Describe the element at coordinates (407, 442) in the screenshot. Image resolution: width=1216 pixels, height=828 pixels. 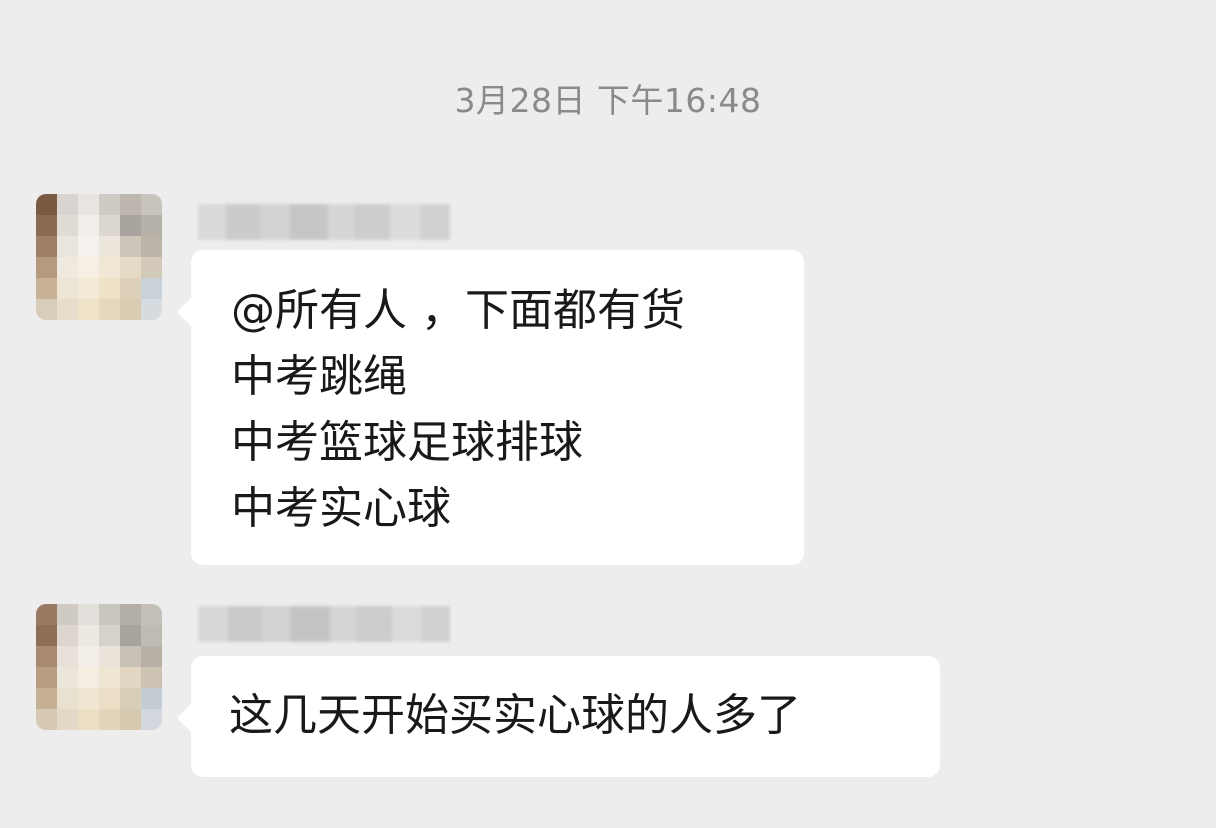
I see `message-line: 中考篮球足球排球` at that location.